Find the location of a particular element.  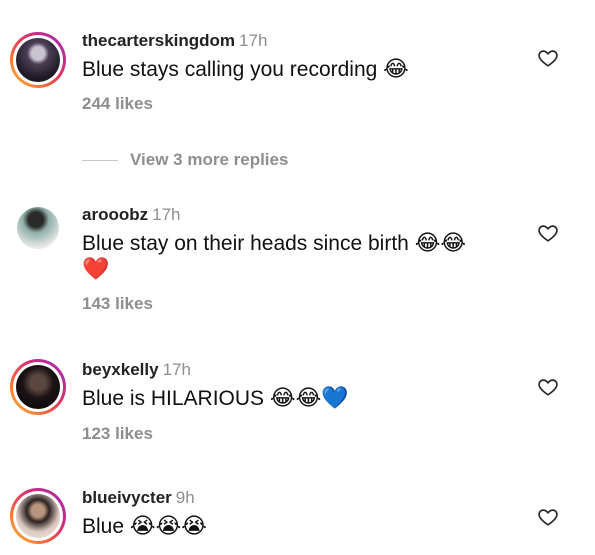

comment-text: Blue stays calling you recording 😂 is located at coordinates (245, 70).